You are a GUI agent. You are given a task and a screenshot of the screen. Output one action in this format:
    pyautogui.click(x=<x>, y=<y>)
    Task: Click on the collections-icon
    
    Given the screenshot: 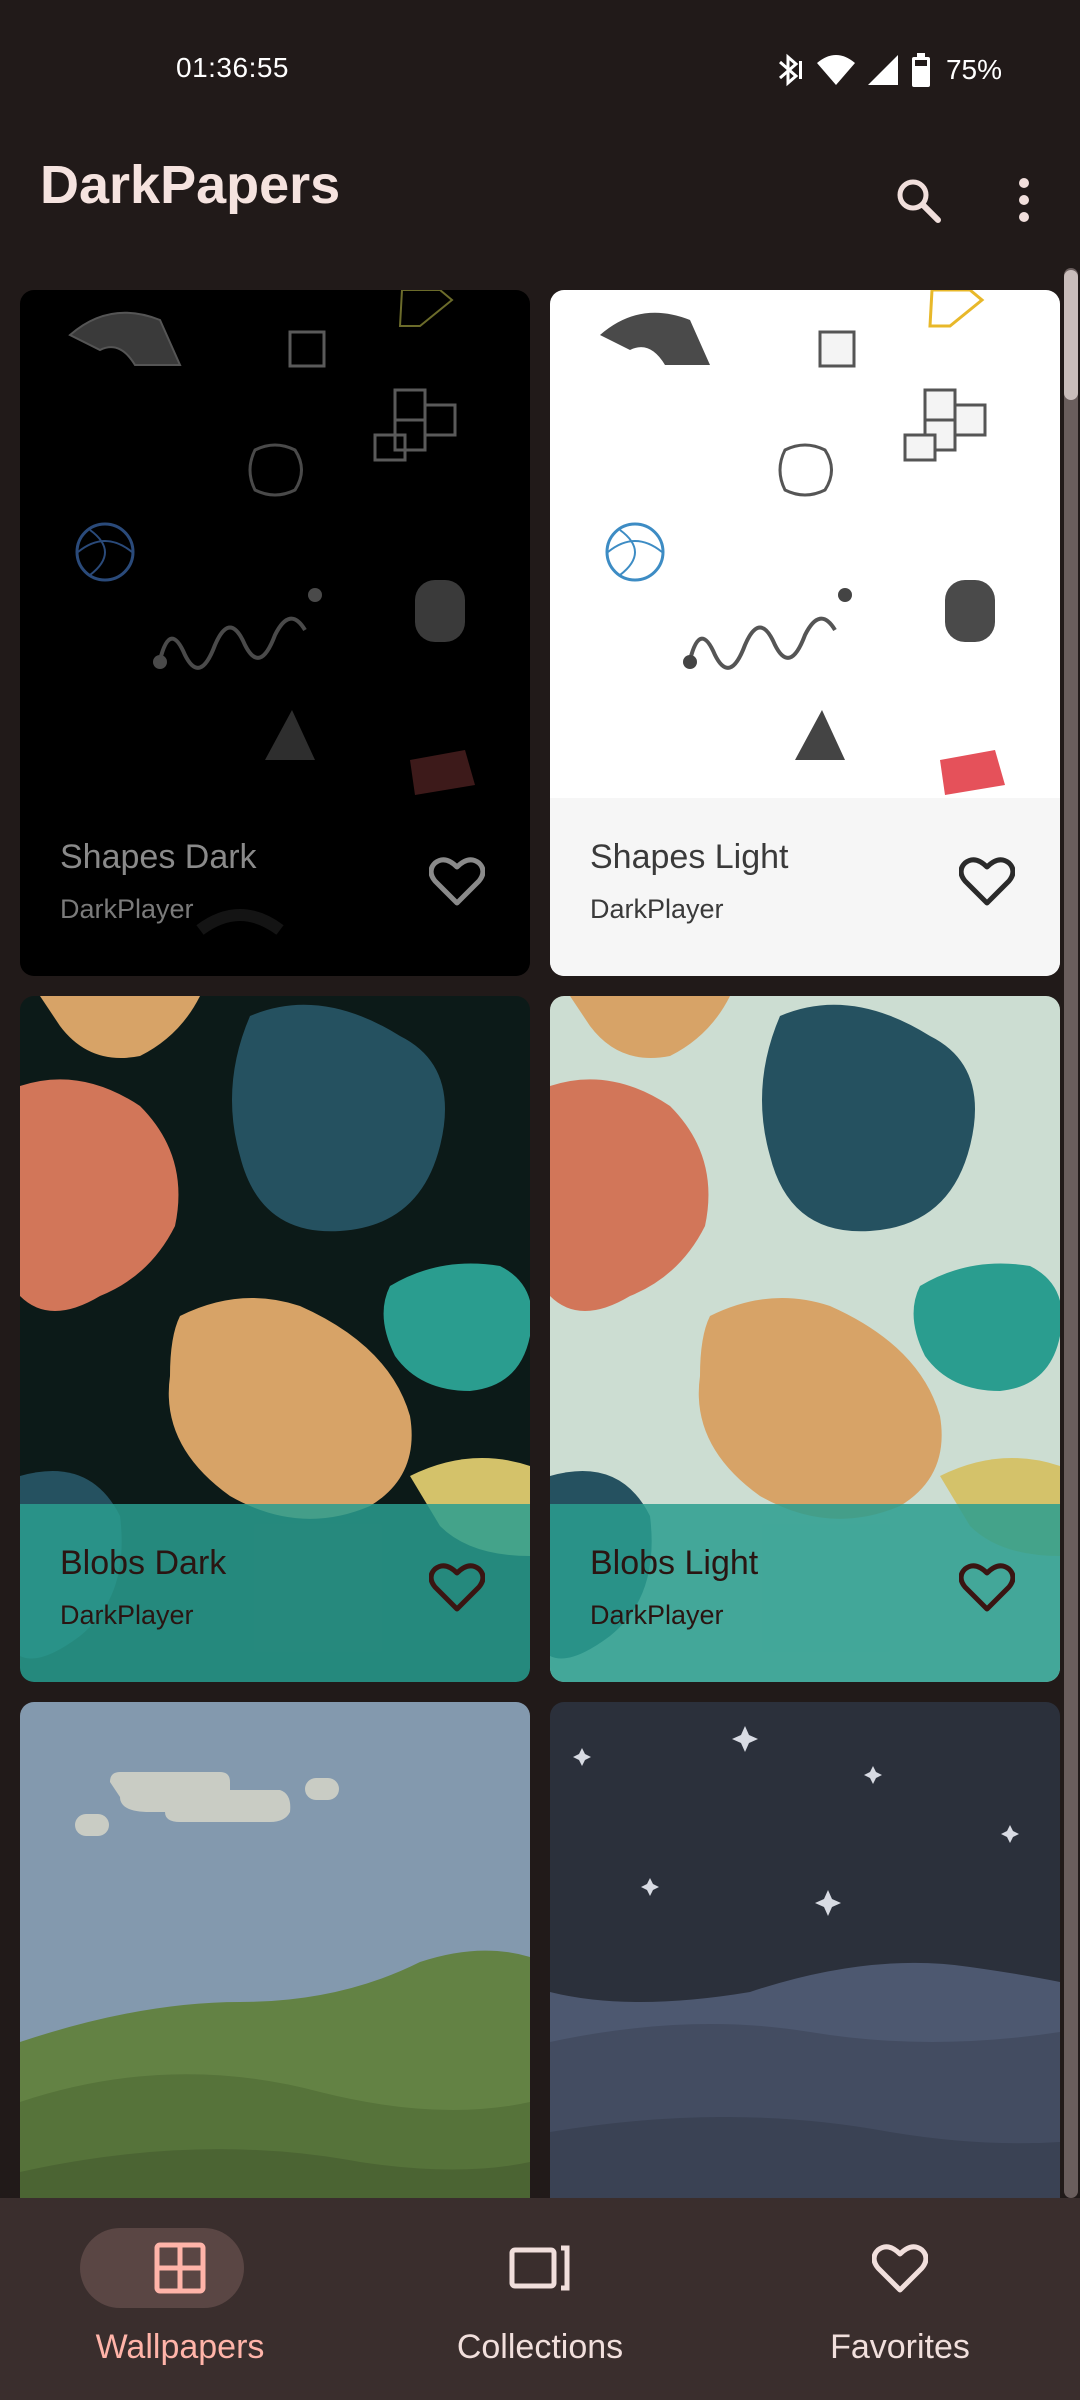 What is the action you would take?
    pyautogui.click(x=539, y=2268)
    